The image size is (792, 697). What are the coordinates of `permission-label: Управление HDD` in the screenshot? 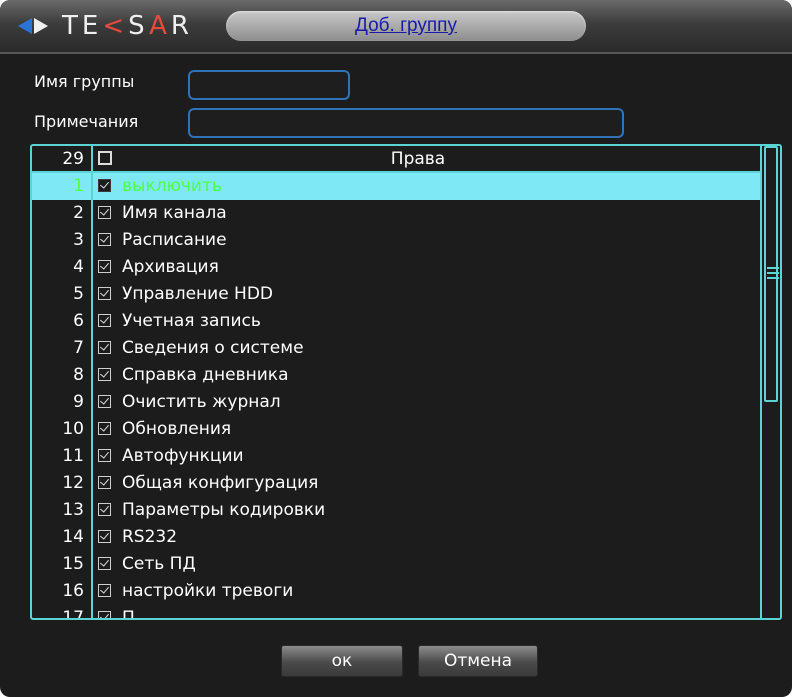 It's located at (198, 294).